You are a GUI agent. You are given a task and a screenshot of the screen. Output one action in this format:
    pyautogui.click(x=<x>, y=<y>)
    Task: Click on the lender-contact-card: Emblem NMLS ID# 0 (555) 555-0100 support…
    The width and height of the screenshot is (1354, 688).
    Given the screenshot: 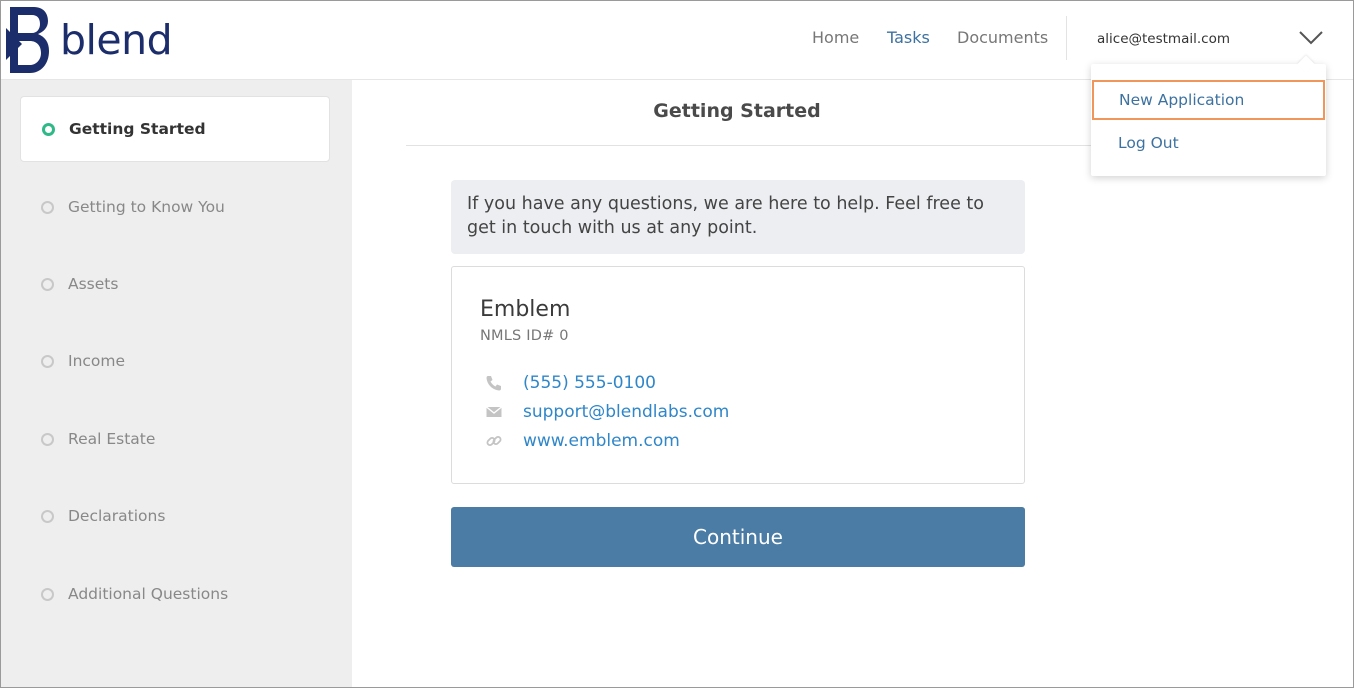 What is the action you would take?
    pyautogui.click(x=738, y=375)
    